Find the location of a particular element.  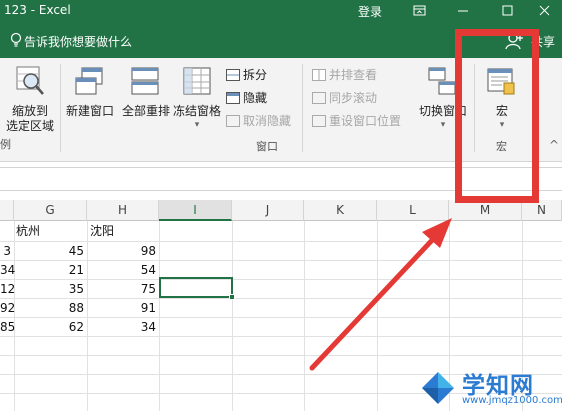

annotation-arrow-icon is located at coordinates (380, 294).